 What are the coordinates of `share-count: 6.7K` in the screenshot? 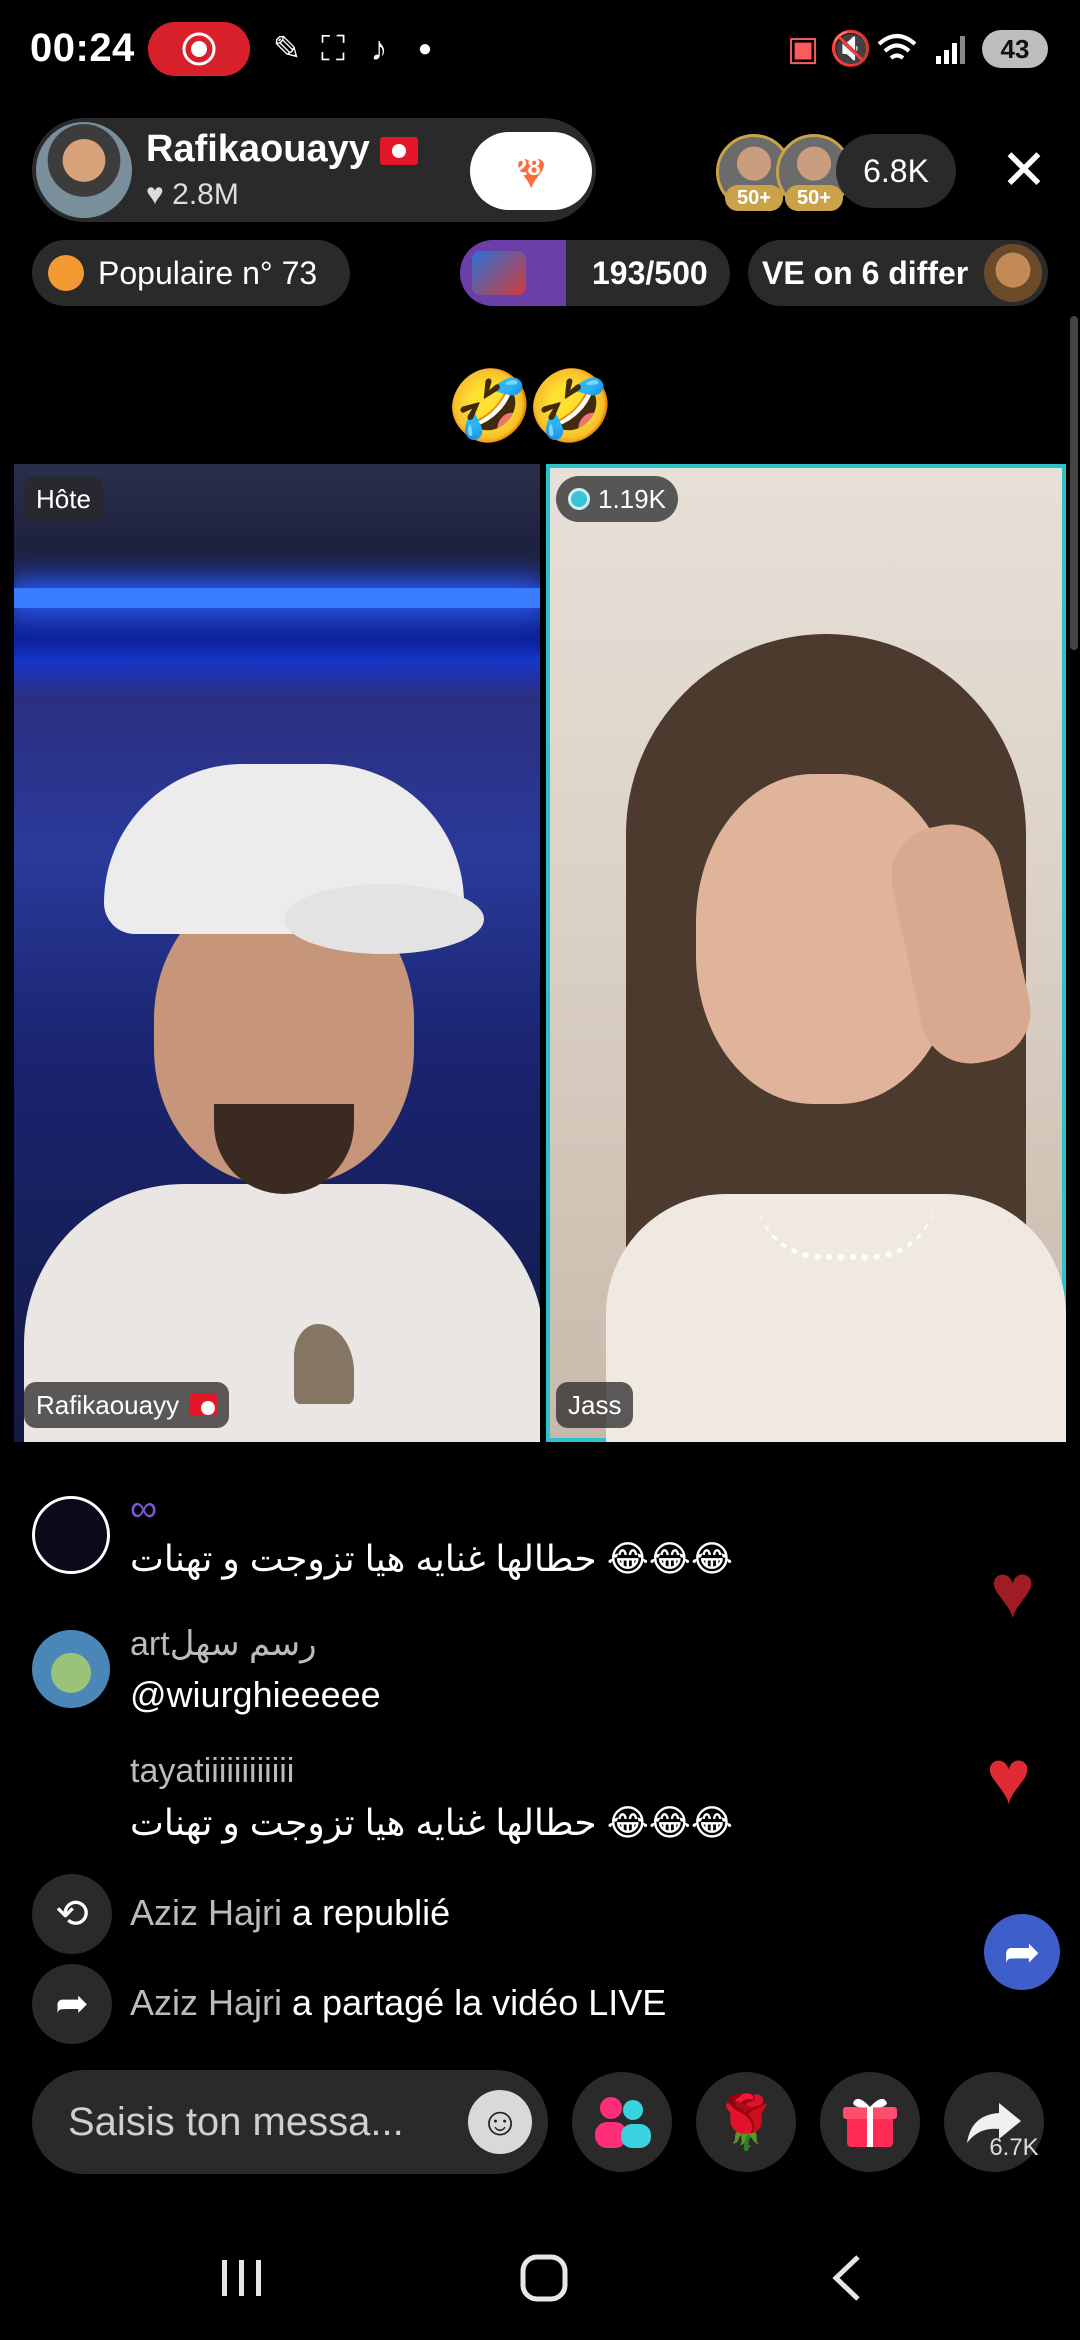 It's located at (1014, 2147).